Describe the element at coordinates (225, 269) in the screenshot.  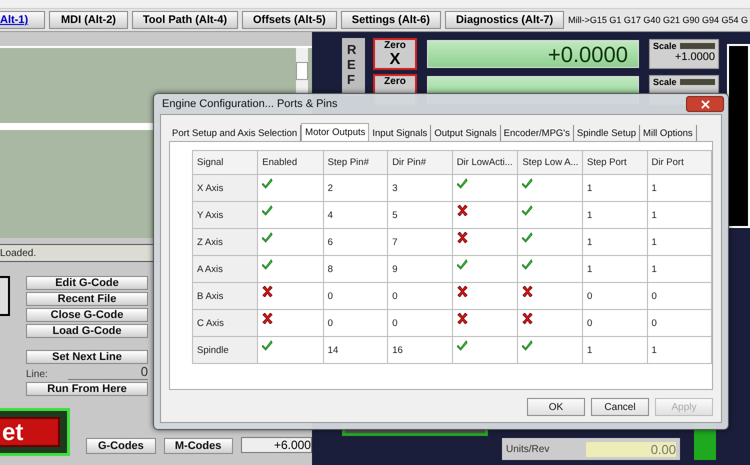
I see `row-header: A Axis` at that location.